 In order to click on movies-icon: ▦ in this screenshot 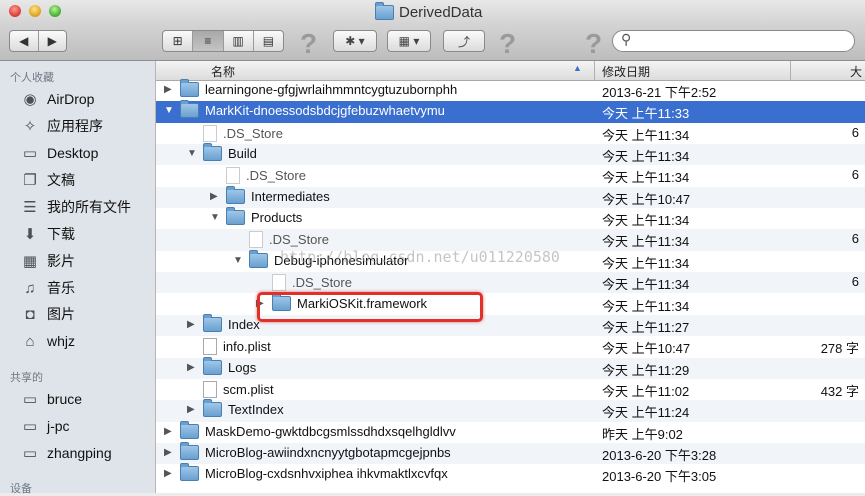, I will do `click(30, 261)`.